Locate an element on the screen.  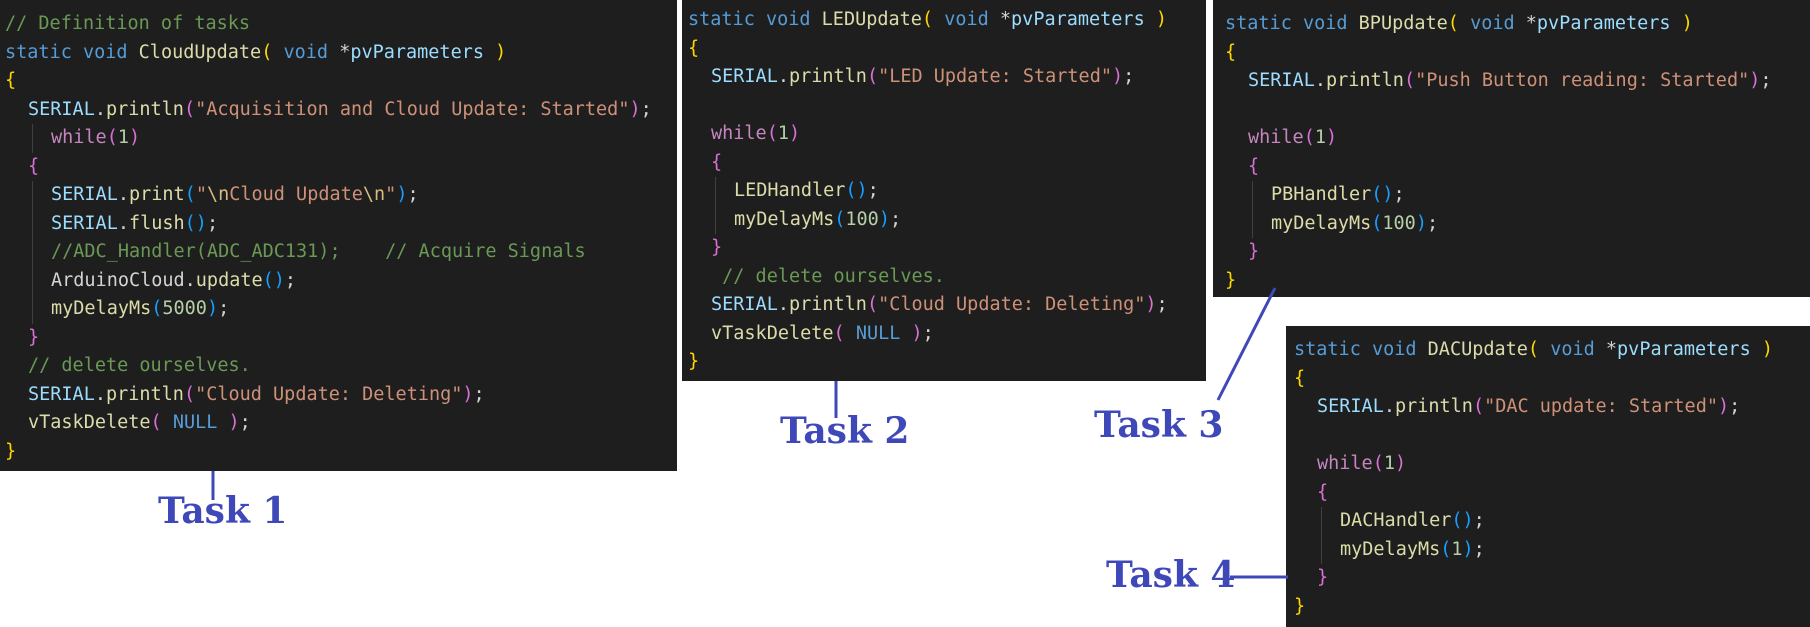
label-task1: Task 1 is located at coordinates (223, 511).